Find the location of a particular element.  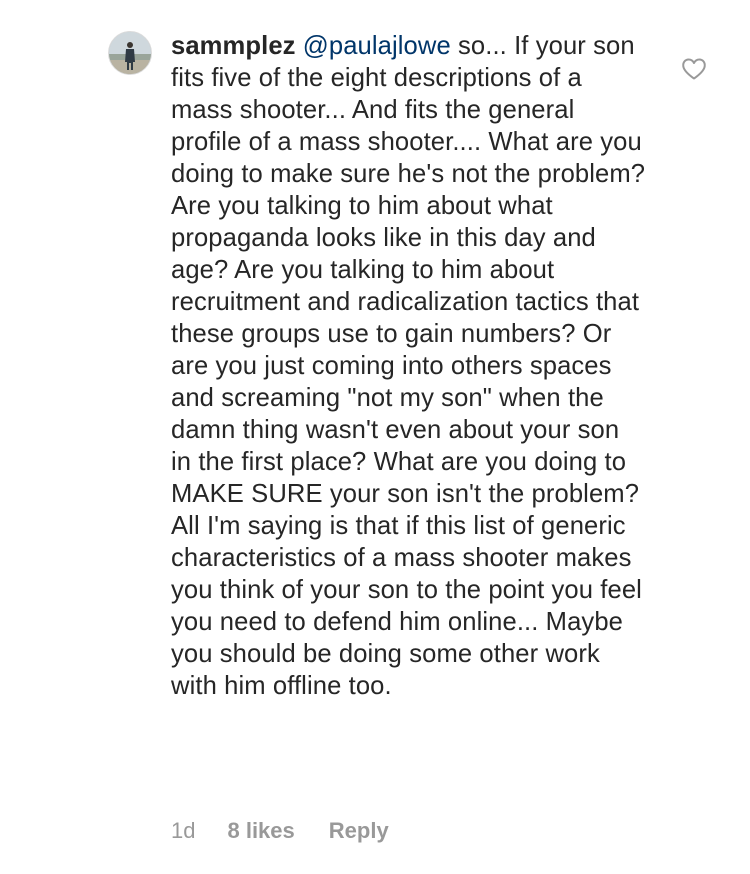

heart-outline-icon is located at coordinates (694, 69).